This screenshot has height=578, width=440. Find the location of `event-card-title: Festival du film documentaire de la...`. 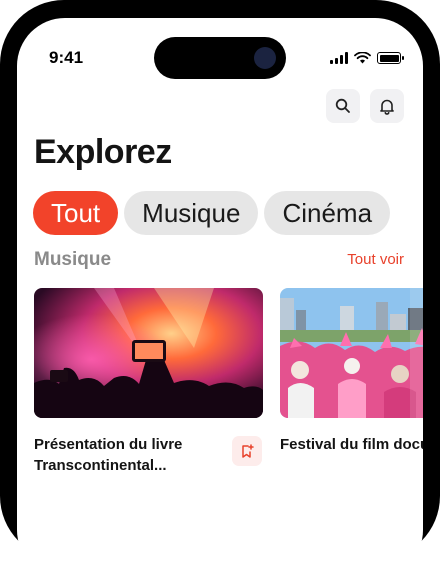

event-card-title: Festival du film documentaire de la... is located at coordinates (351, 444).